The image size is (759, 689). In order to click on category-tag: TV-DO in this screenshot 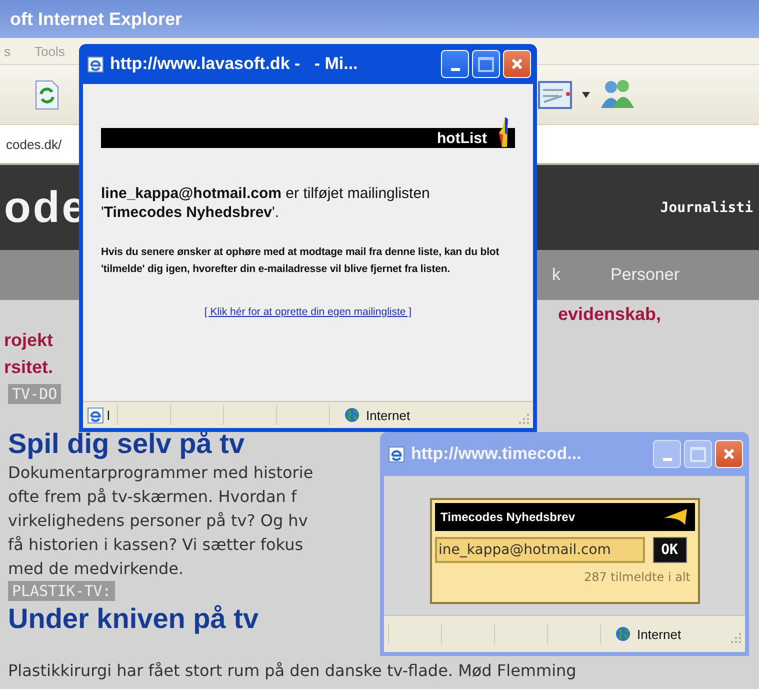, I will do `click(35, 394)`.